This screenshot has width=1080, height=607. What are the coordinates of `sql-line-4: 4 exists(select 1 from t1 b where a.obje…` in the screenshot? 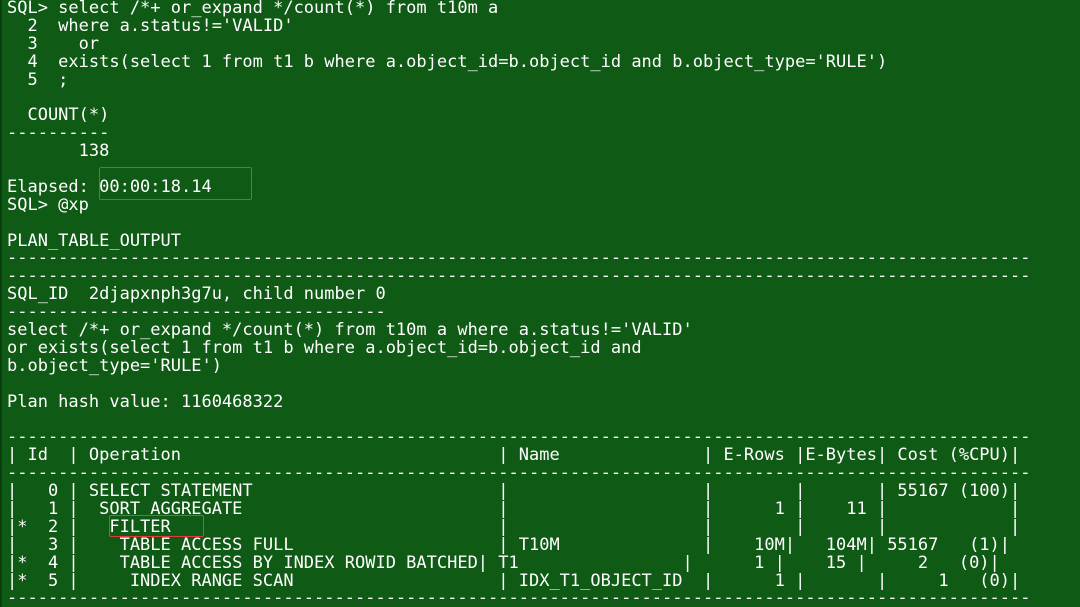 It's located at (447, 62).